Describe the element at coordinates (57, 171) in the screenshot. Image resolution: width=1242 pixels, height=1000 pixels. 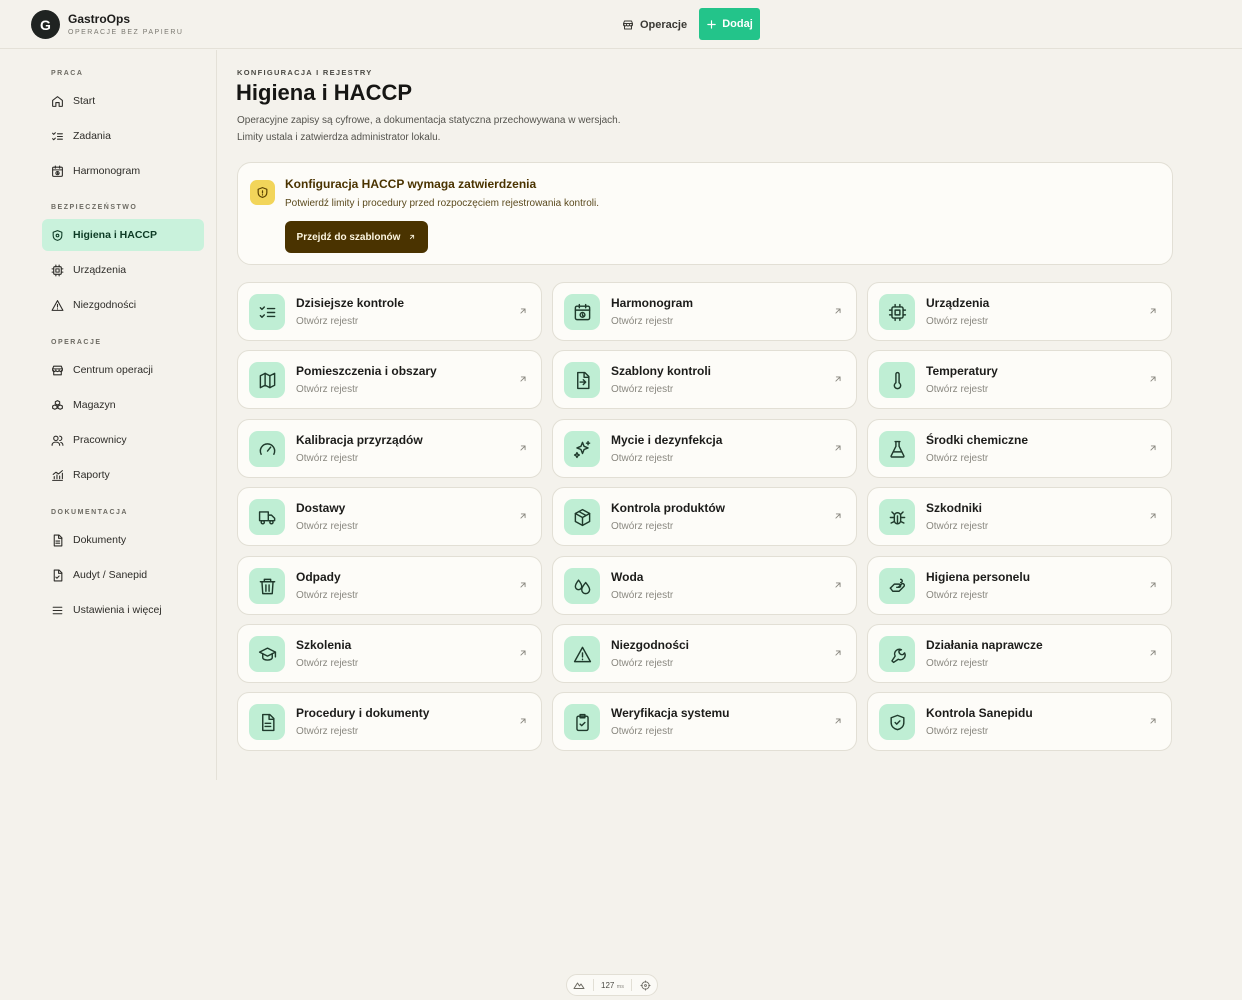
I see `calendar-clock-icon` at that location.